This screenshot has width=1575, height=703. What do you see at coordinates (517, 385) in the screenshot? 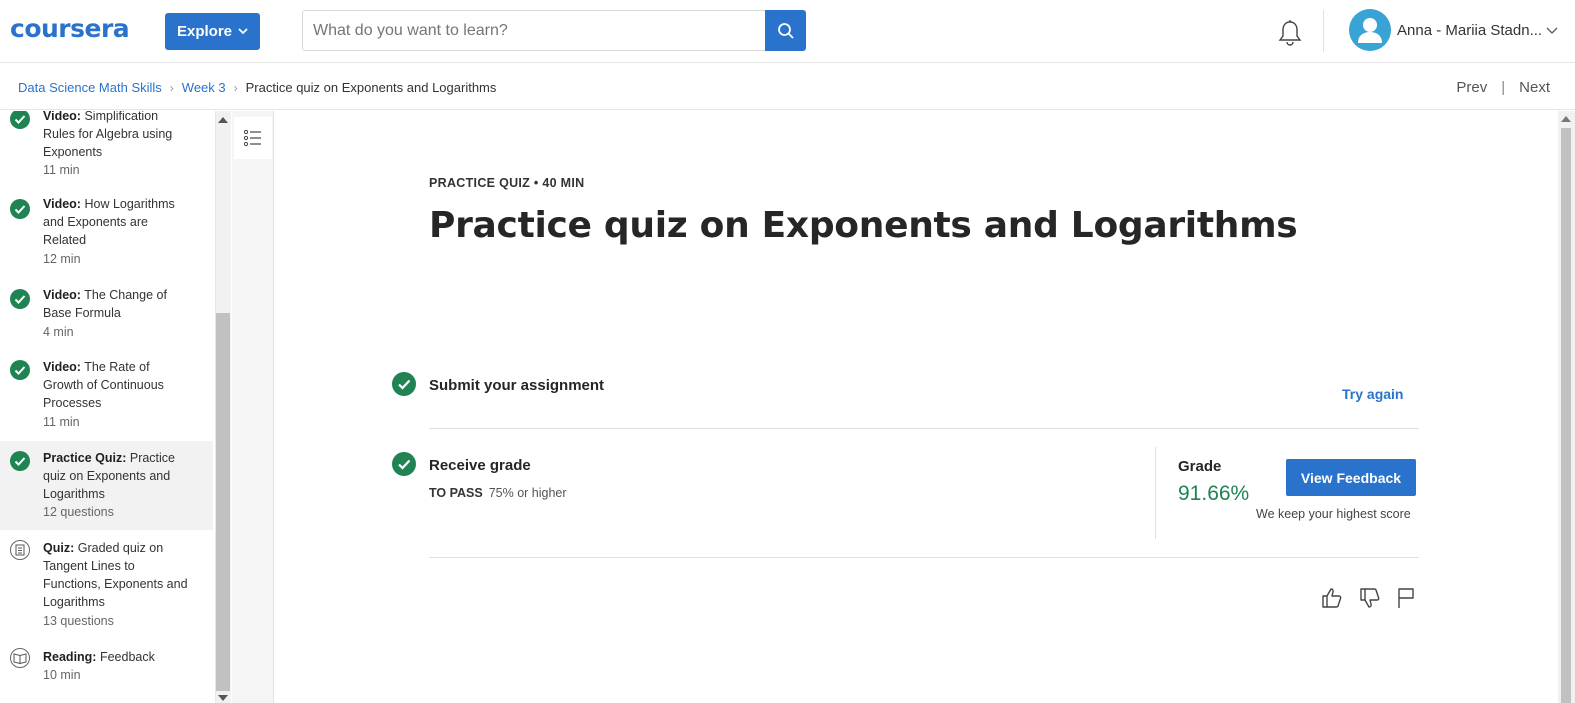
I see `submit-assignment-label: Submit your assignment` at bounding box center [517, 385].